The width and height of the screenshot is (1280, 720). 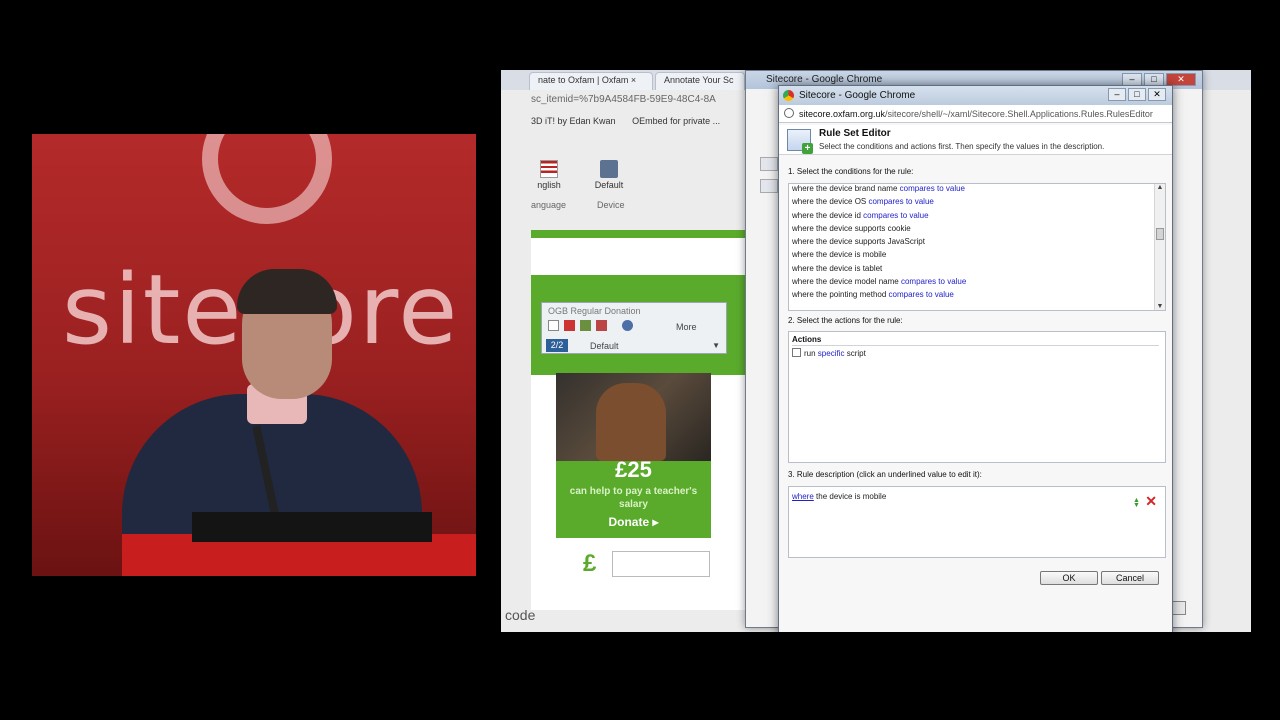 What do you see at coordinates (549, 169) in the screenshot?
I see `us-flag-icon` at bounding box center [549, 169].